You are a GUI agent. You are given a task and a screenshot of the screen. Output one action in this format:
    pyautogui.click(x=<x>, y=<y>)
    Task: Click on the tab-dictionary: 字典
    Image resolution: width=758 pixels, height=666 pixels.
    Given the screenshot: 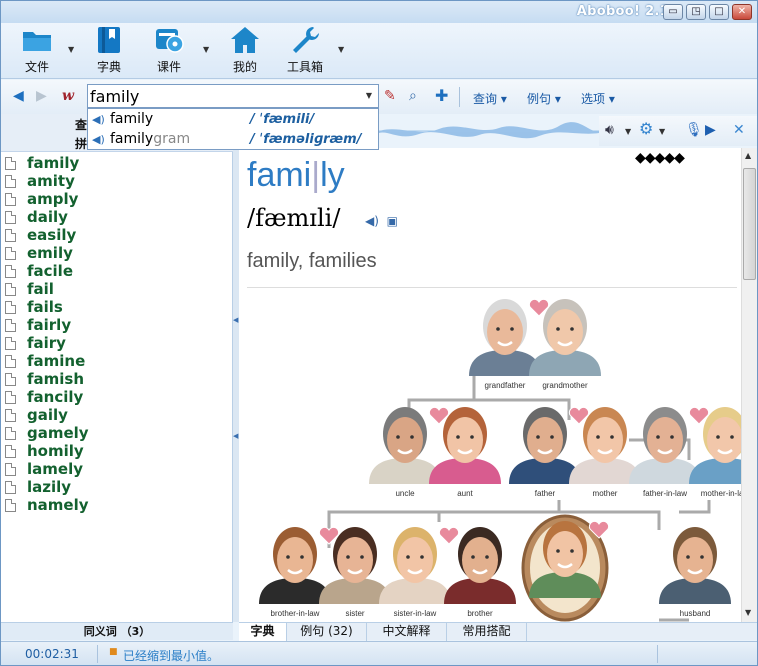 What is the action you would take?
    pyautogui.click(x=263, y=632)
    